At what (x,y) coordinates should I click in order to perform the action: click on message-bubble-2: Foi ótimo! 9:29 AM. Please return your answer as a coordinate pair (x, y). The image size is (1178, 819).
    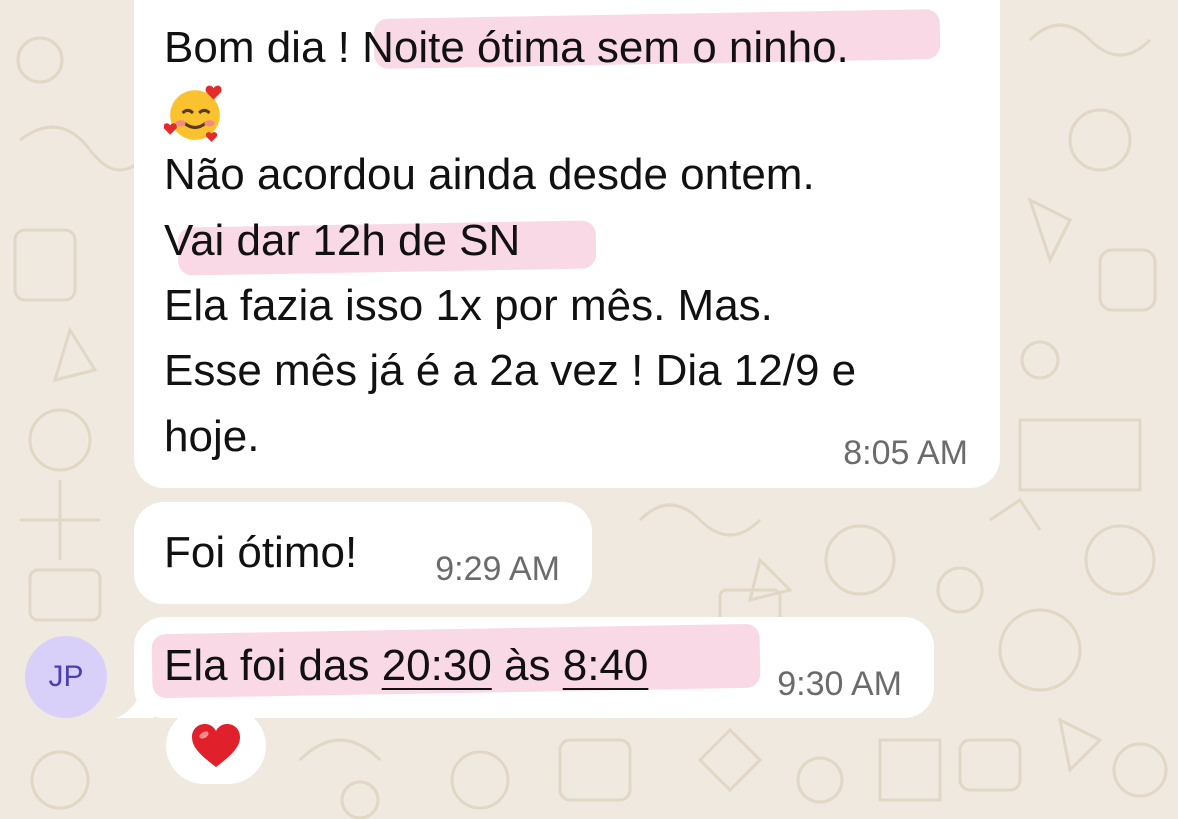
    Looking at the image, I should click on (363, 553).